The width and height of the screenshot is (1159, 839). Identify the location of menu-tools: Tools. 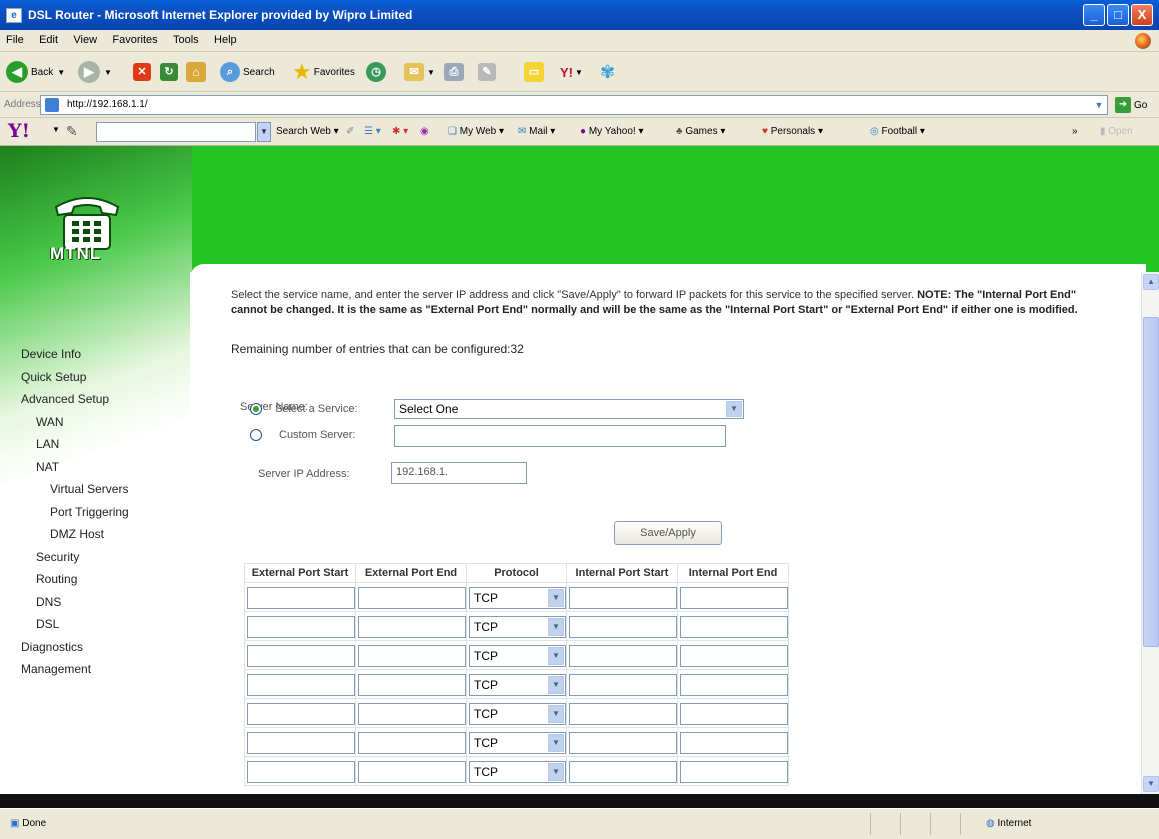
(186, 38).